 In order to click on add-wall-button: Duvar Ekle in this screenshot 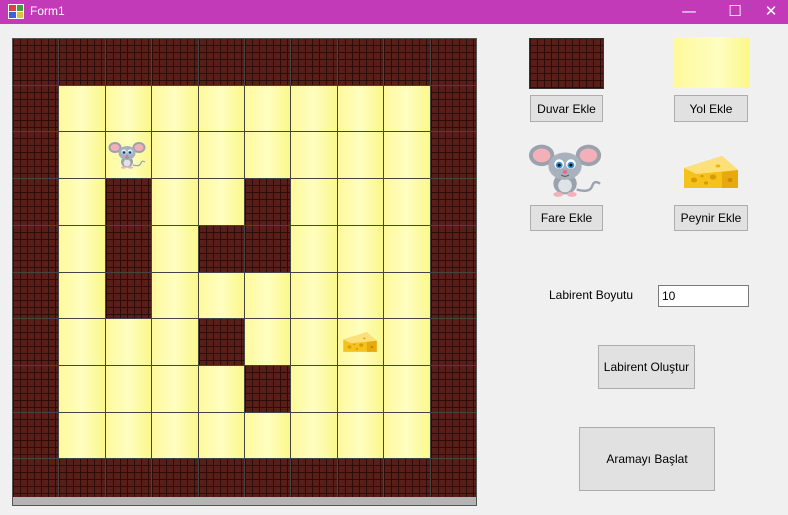, I will do `click(566, 108)`.